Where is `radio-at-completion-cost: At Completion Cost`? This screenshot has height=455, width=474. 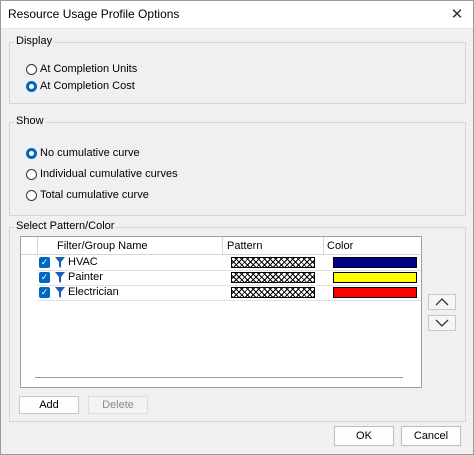 radio-at-completion-cost: At Completion Cost is located at coordinates (80, 86).